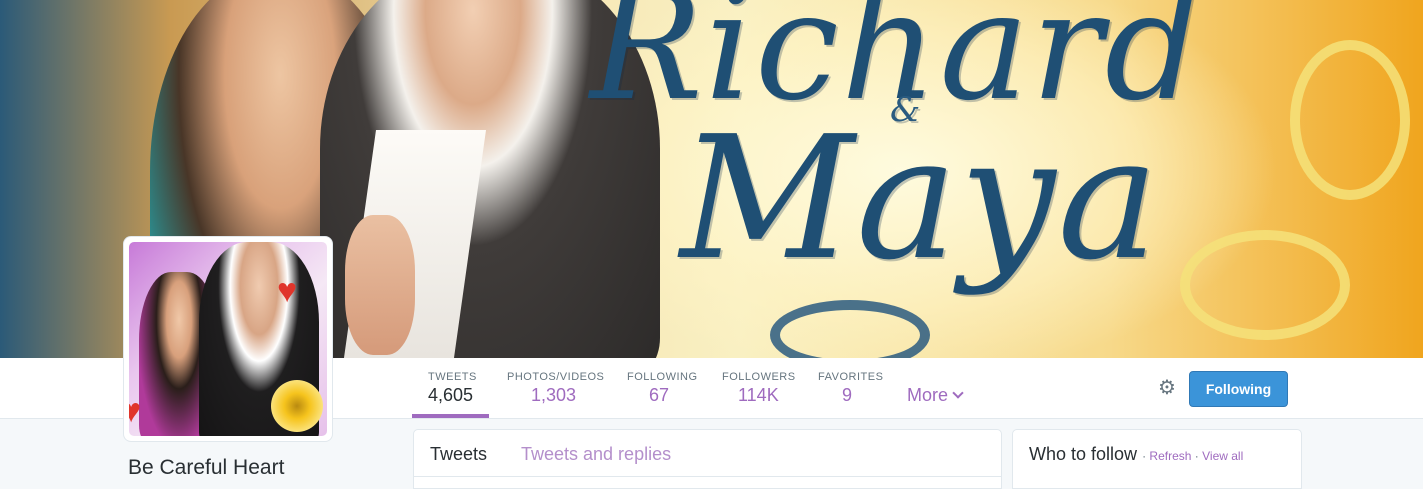 This screenshot has height=489, width=1423. I want to click on nav-stat-favorites: FAVORITES 9, so click(850, 388).